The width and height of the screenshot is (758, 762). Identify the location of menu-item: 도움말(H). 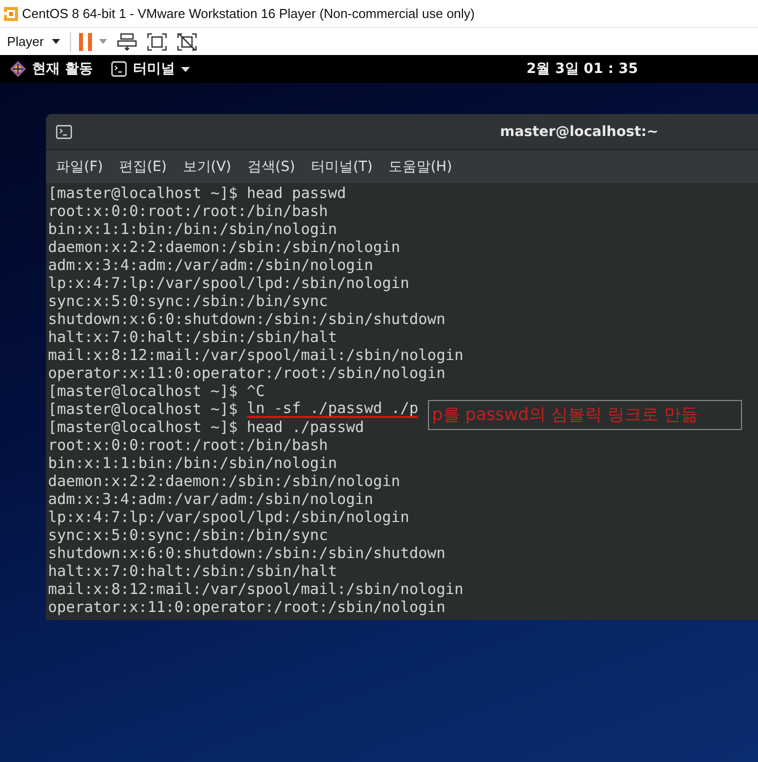
(420, 167).